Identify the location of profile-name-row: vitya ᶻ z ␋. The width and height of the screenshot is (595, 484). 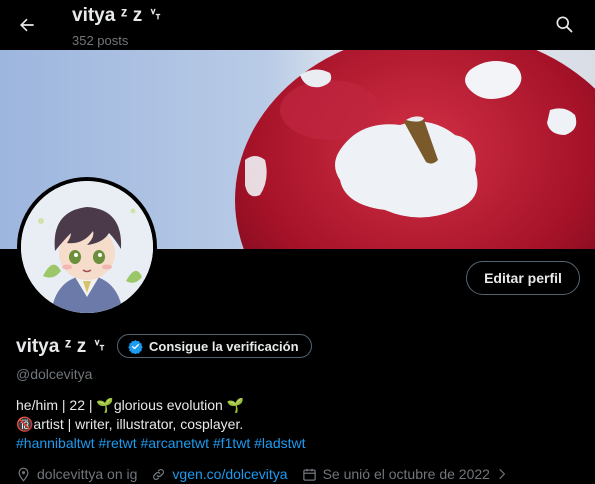
(61, 347).